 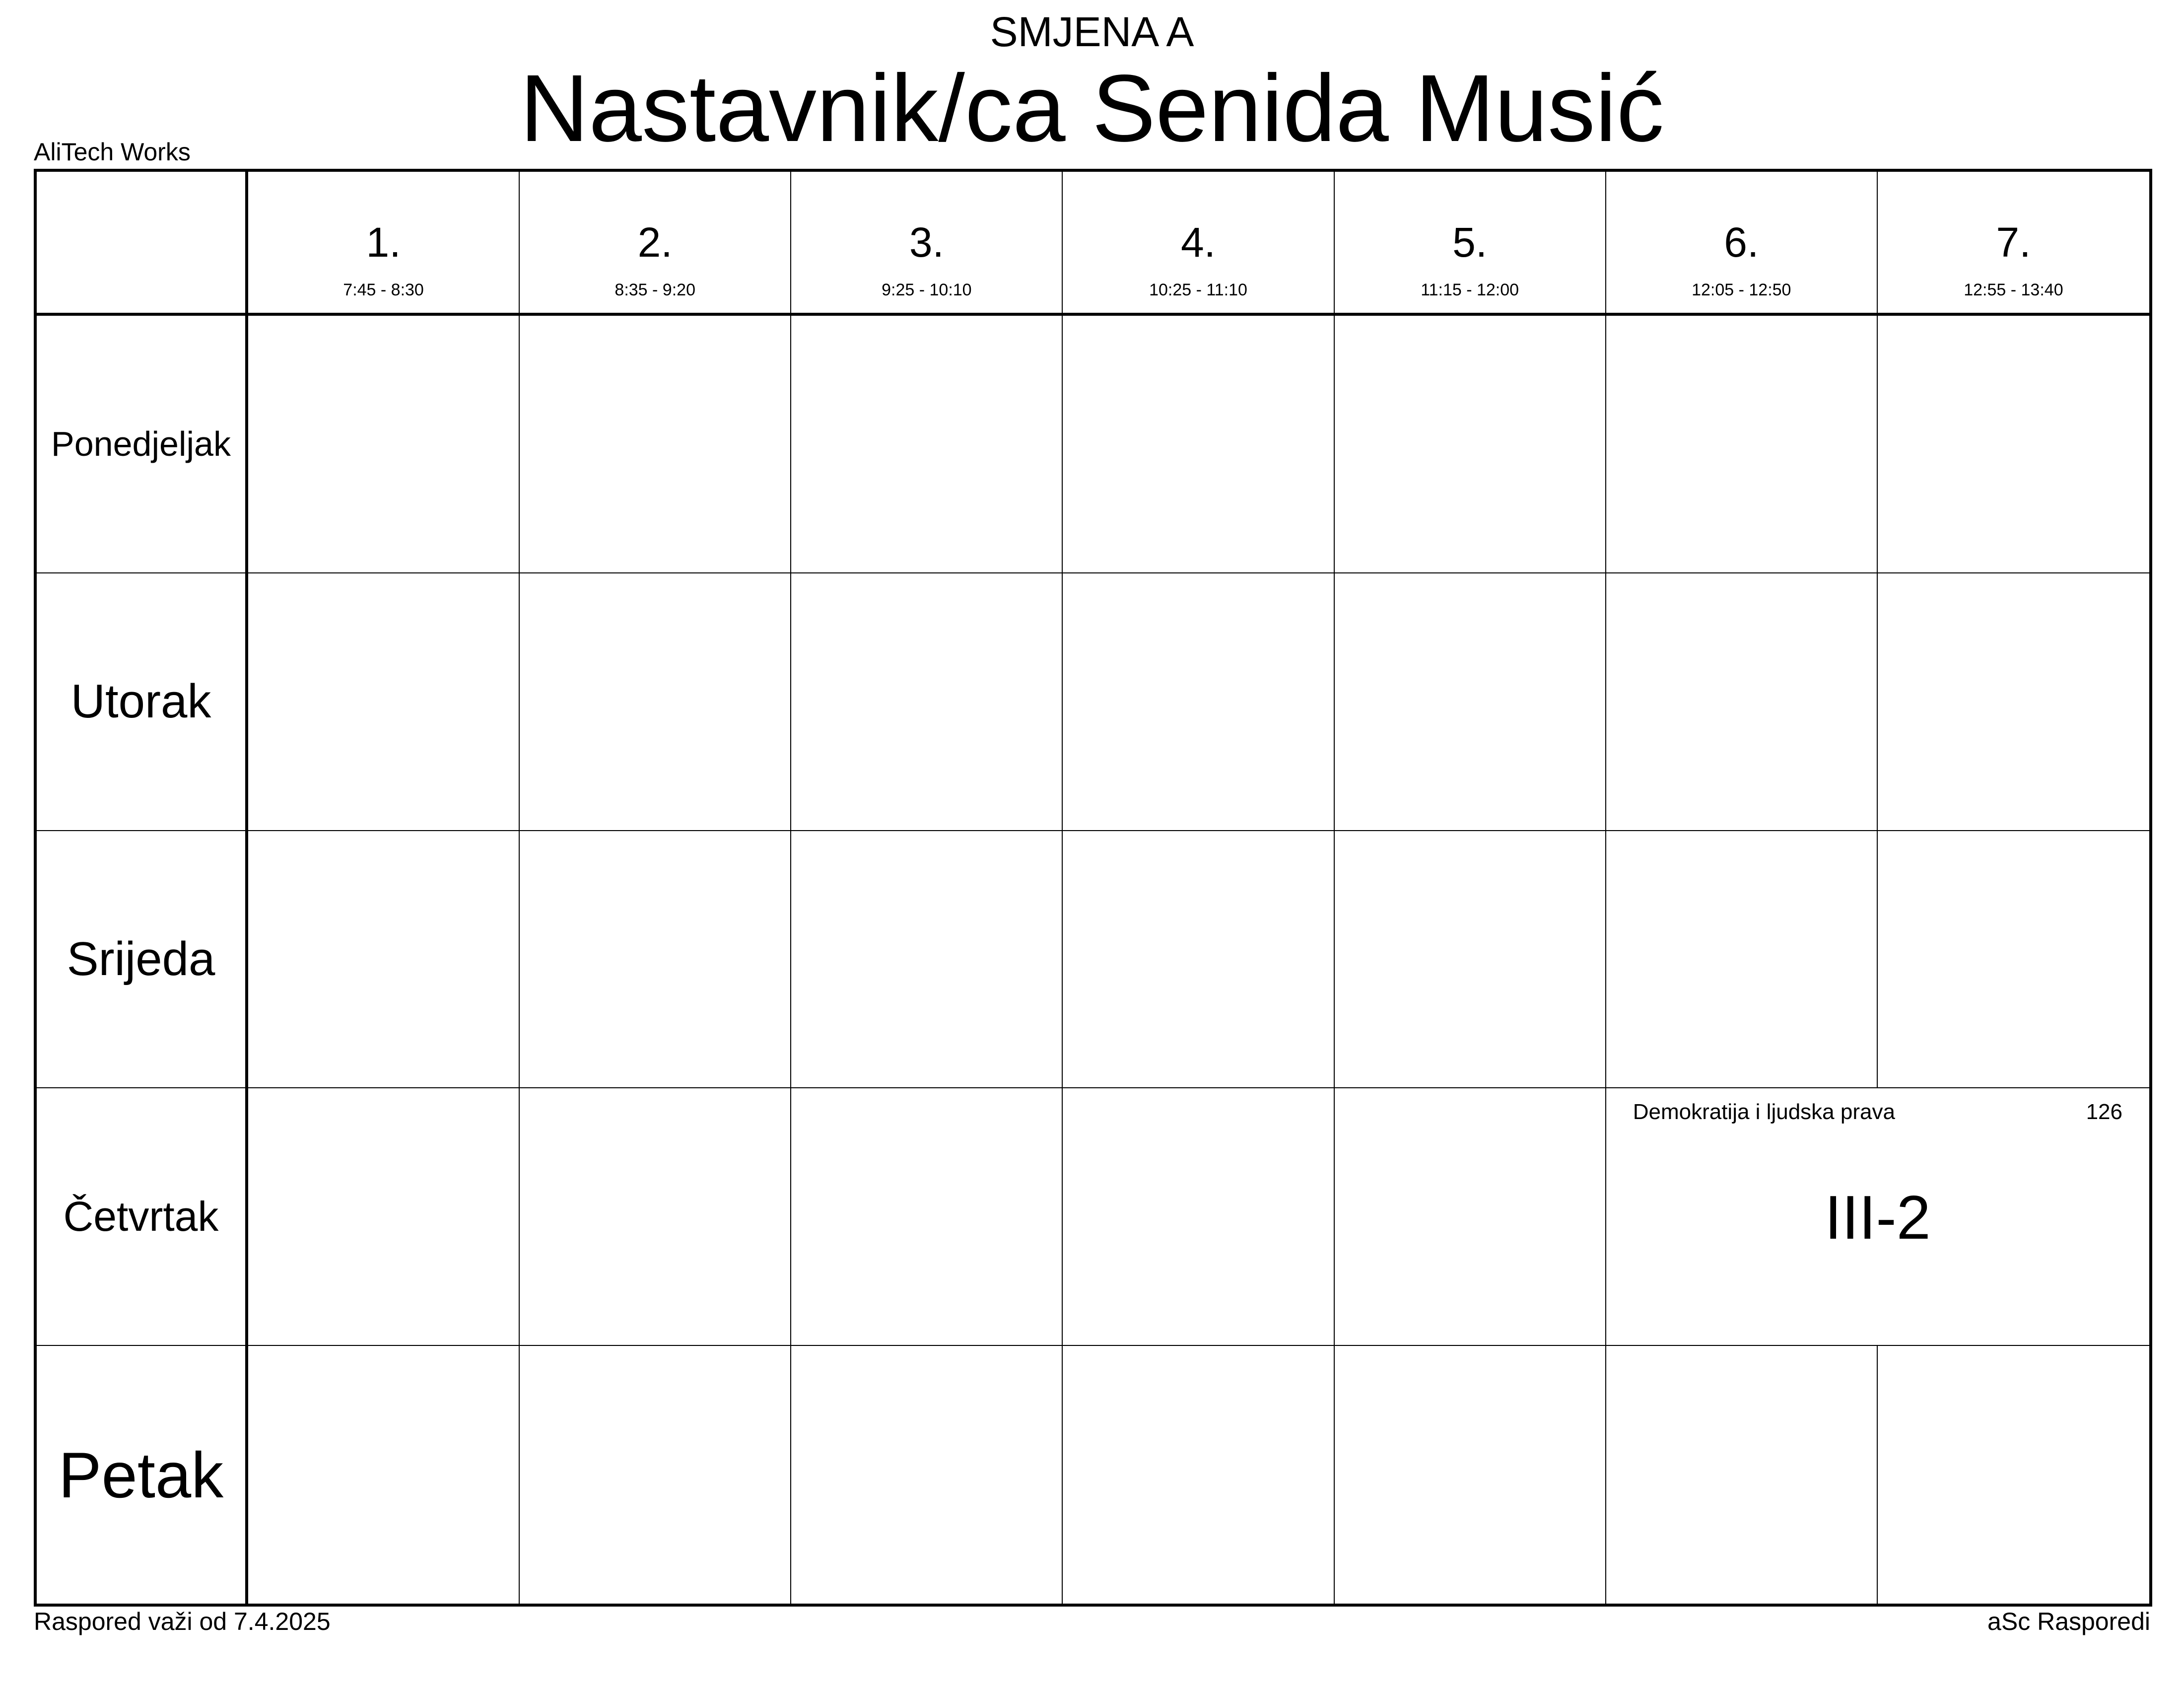 What do you see at coordinates (1764, 1112) in the screenshot?
I see `lesson-subject: Demokratija i ljudska prava` at bounding box center [1764, 1112].